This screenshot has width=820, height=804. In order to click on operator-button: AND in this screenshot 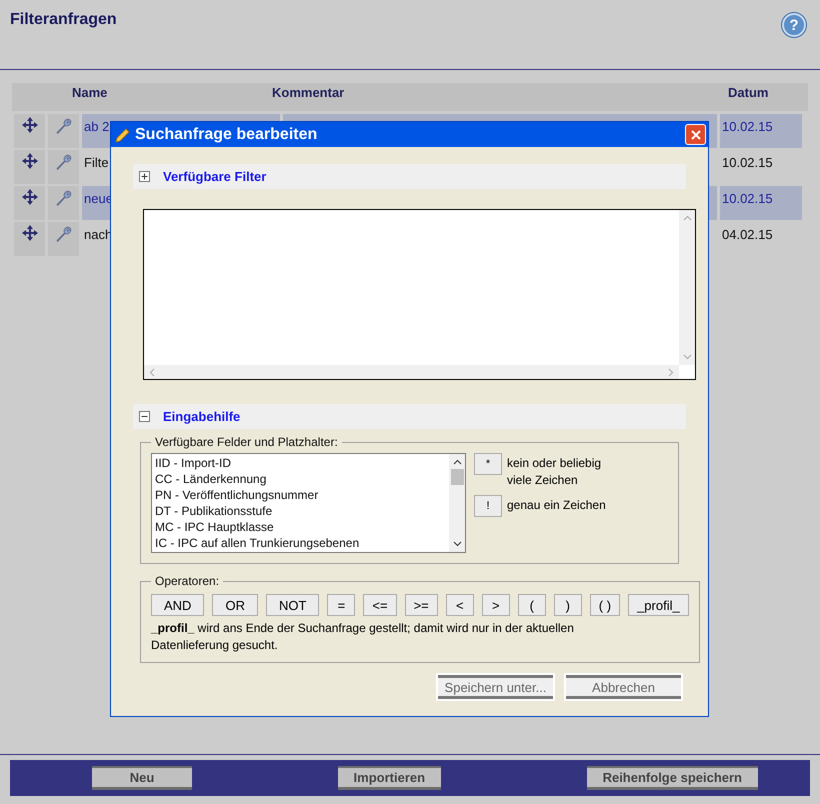, I will do `click(177, 605)`.